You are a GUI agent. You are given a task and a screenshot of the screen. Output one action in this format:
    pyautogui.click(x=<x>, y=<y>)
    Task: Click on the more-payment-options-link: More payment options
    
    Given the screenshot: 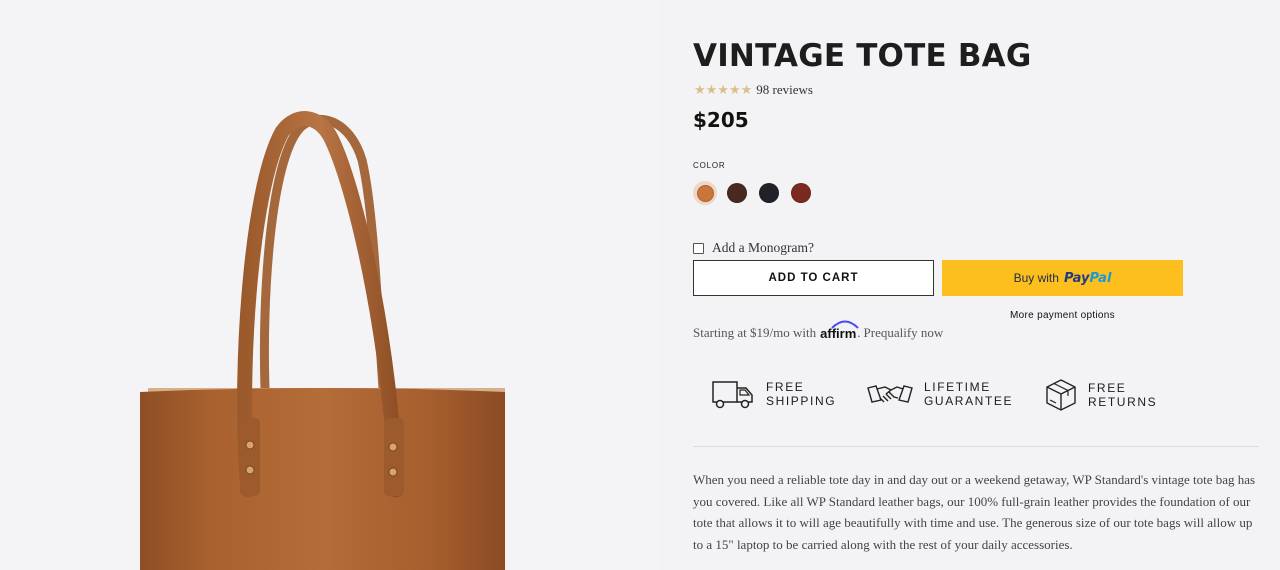 What is the action you would take?
    pyautogui.click(x=1062, y=315)
    